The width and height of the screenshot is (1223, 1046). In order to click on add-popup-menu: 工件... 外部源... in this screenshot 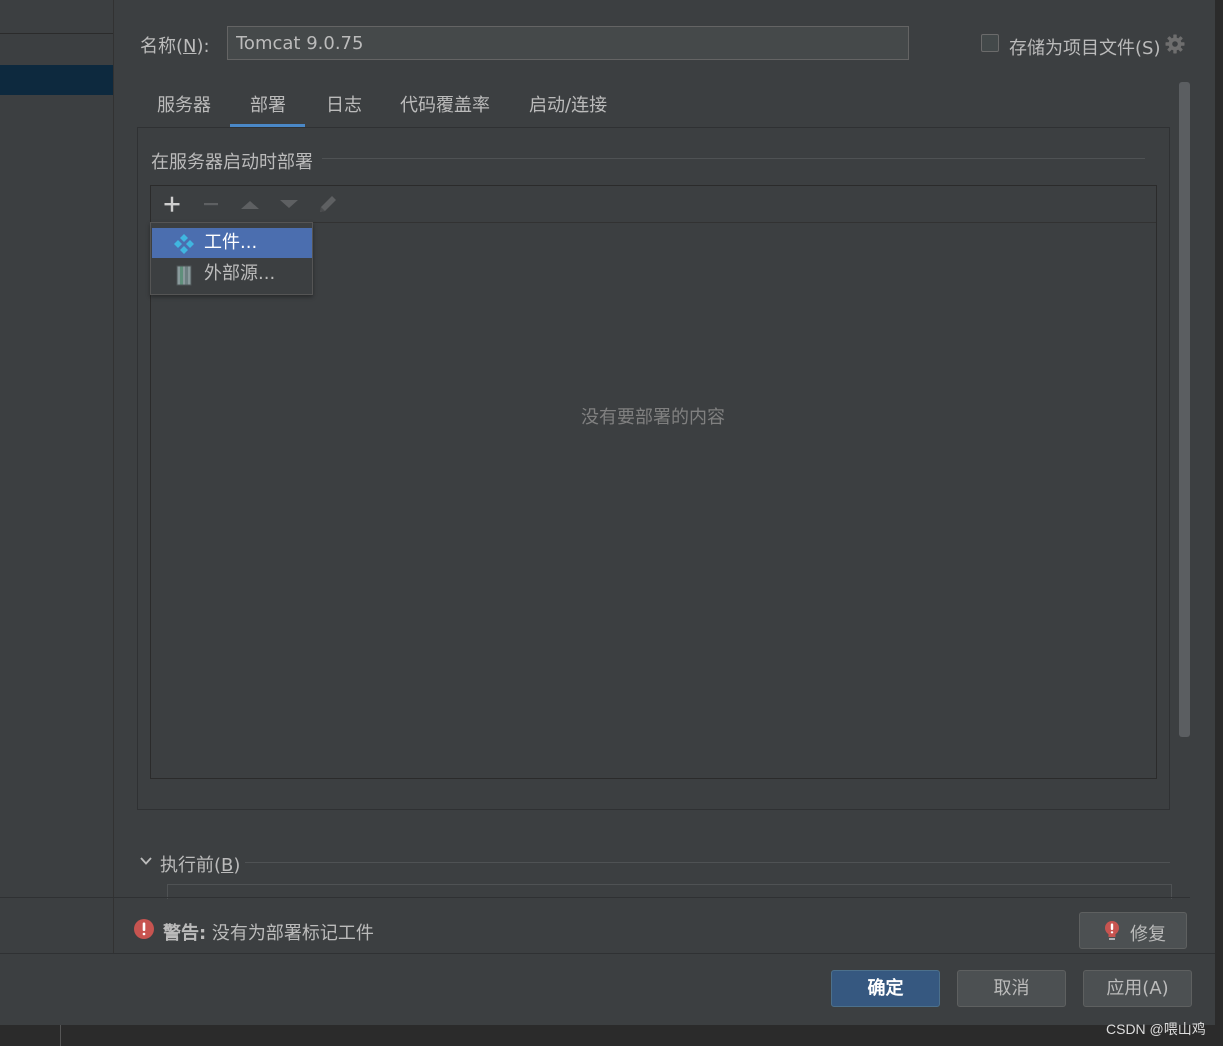, I will do `click(231, 258)`.